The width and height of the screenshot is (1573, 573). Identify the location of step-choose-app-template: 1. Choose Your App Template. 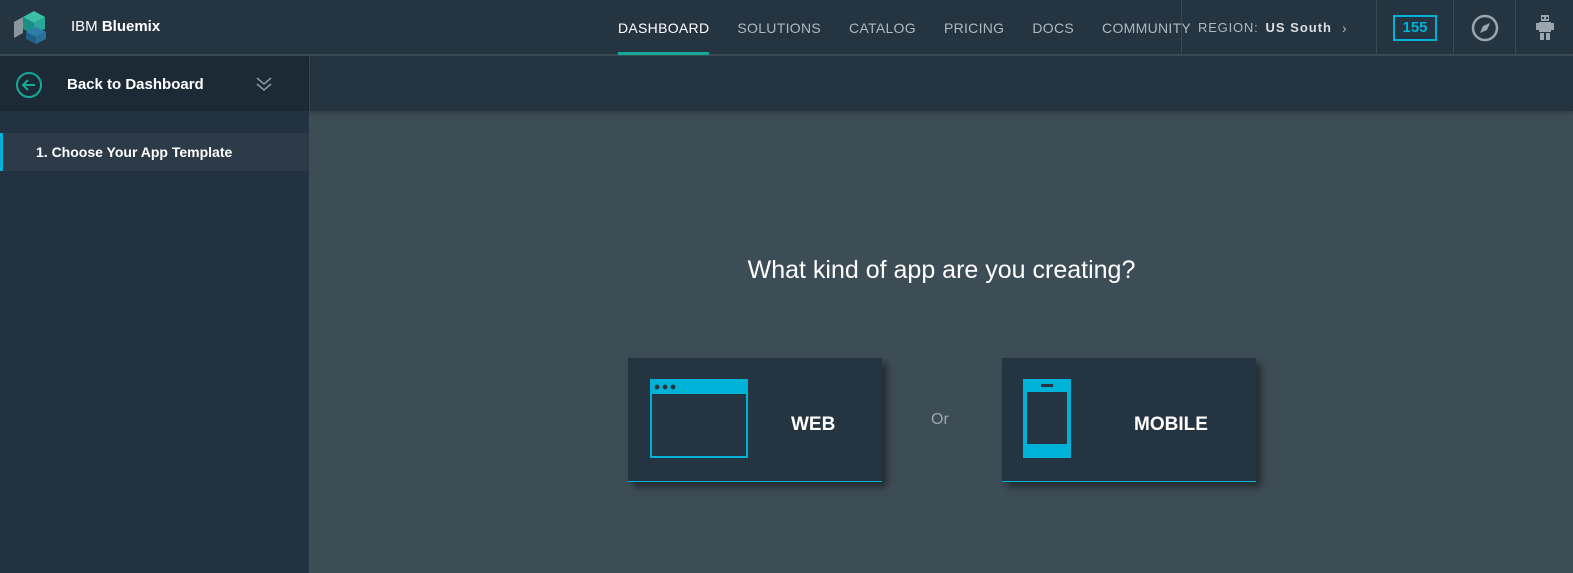
(154, 152).